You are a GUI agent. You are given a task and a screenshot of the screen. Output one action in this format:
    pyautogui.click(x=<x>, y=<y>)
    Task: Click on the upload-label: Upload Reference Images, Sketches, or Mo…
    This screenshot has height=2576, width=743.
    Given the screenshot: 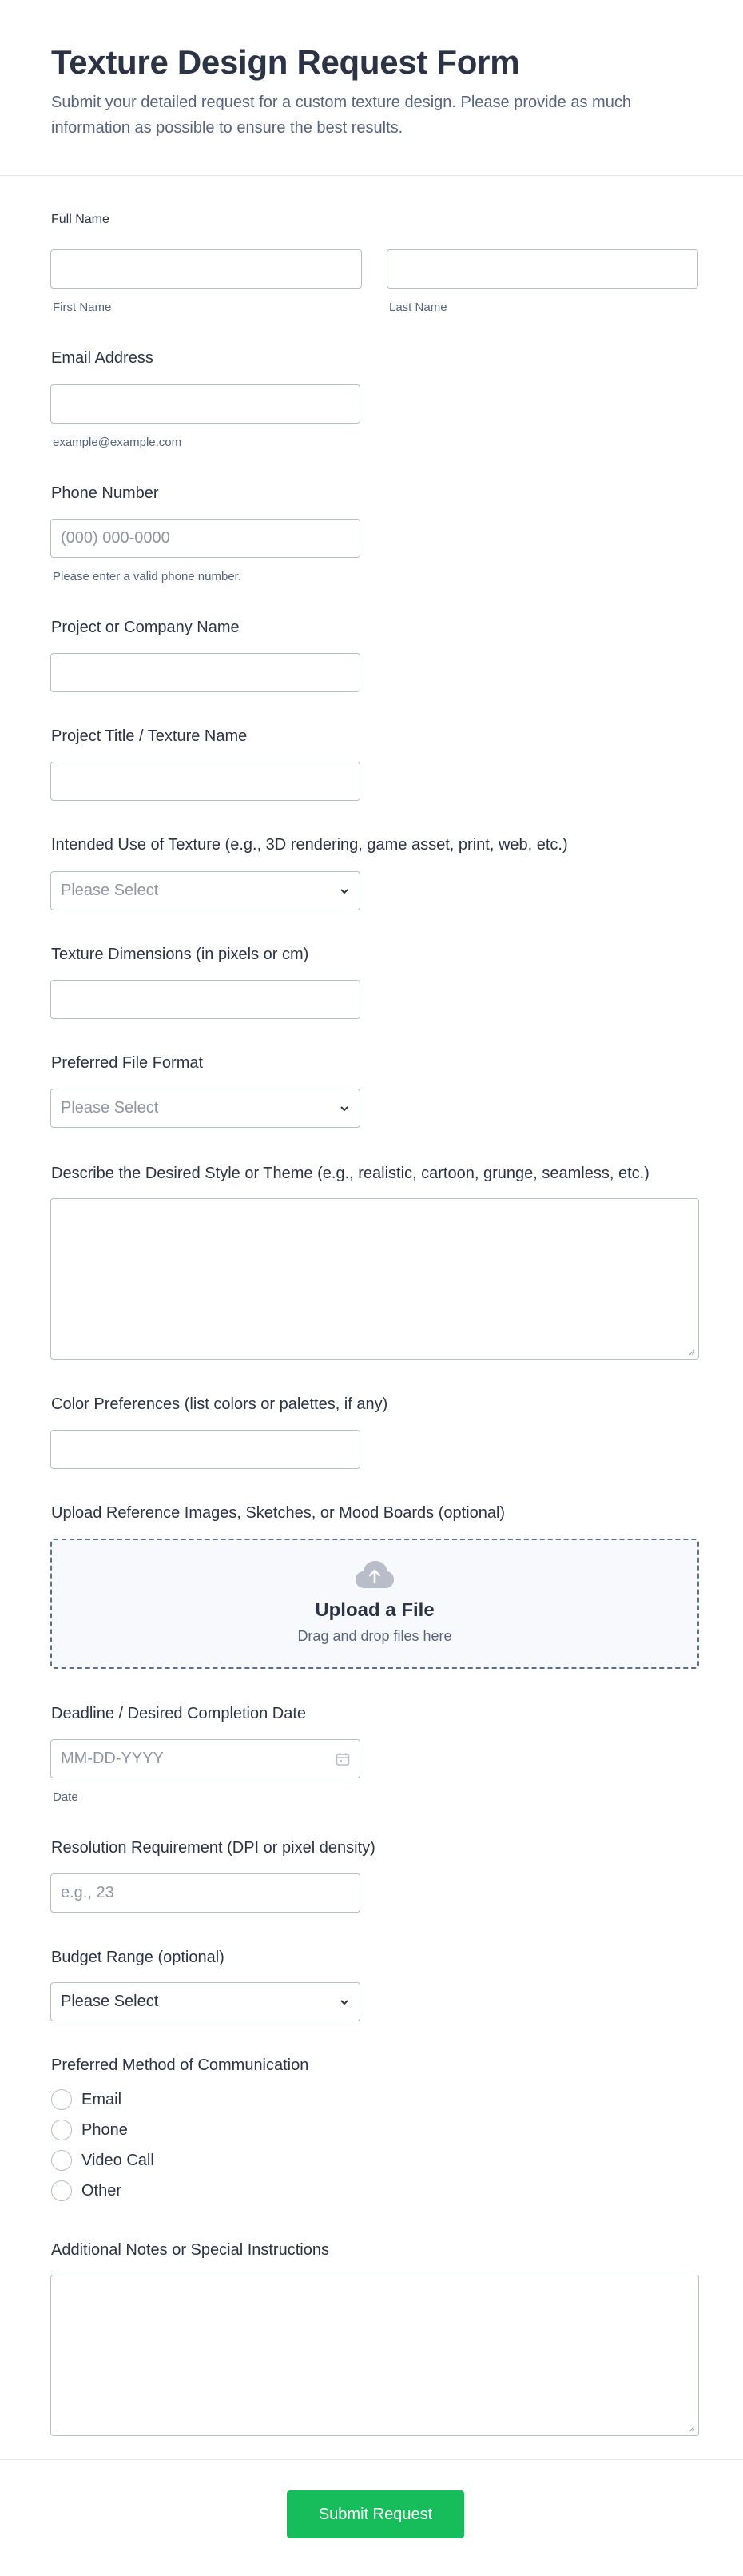 What is the action you would take?
    pyautogui.click(x=278, y=1513)
    